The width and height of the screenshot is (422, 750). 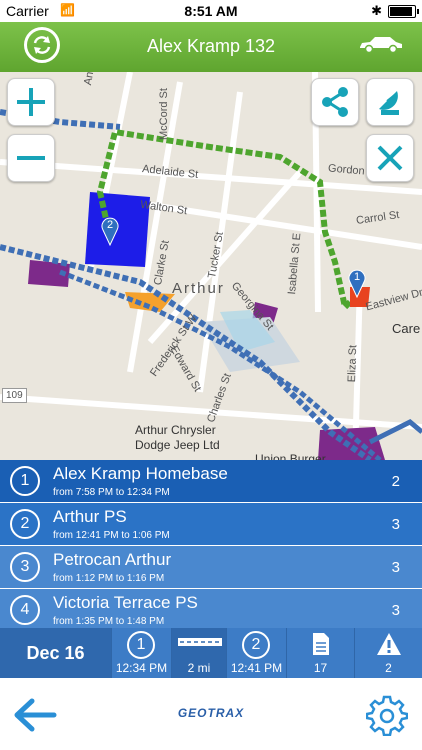 What do you see at coordinates (25, 481) in the screenshot?
I see `stop-number: 1` at bounding box center [25, 481].